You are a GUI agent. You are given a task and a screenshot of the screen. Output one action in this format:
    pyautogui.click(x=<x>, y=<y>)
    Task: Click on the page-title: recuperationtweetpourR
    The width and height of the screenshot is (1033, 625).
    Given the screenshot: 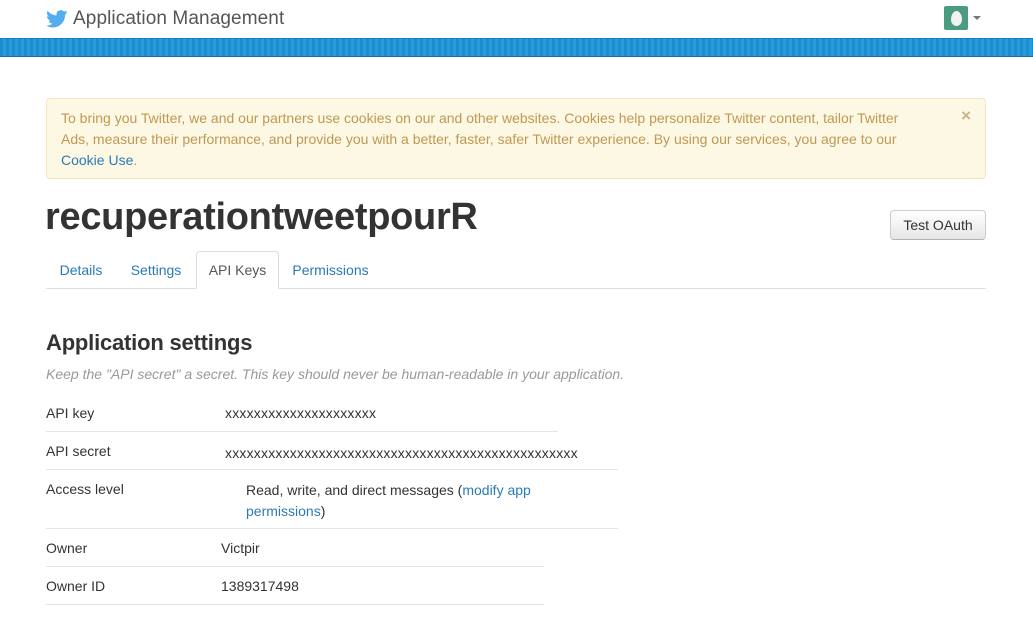 What is the action you would take?
    pyautogui.click(x=261, y=217)
    